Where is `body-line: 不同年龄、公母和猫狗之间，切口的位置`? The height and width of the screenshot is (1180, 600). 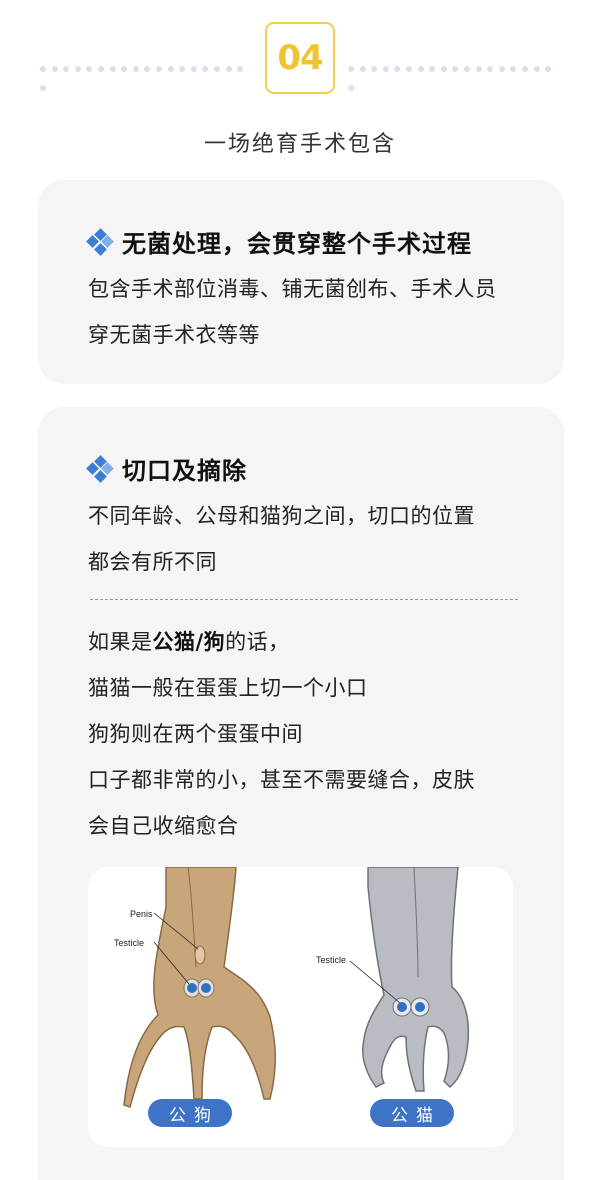
body-line: 不同年龄、公母和猫狗之间，切口的位置 is located at coordinates (281, 516).